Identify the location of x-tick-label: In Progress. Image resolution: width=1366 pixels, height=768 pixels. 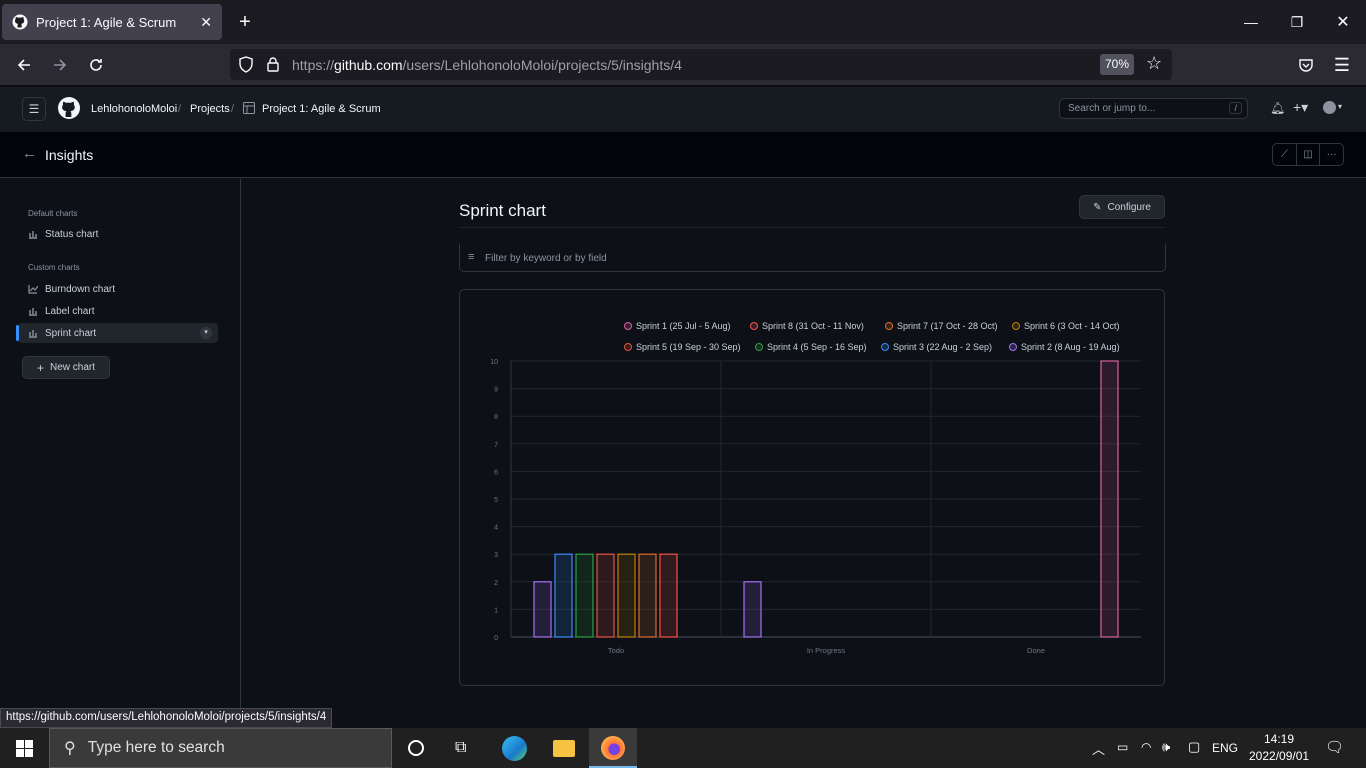
(826, 650).